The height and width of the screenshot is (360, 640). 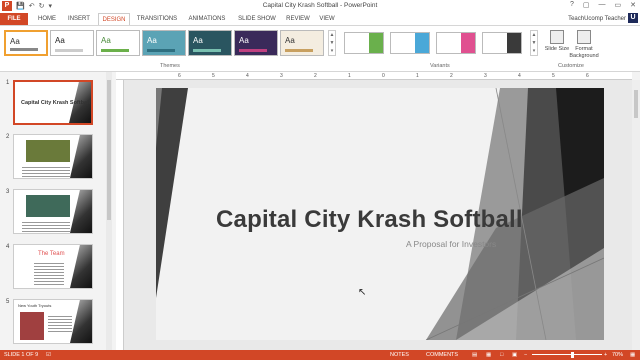 I want to click on tab-transitions: TRANSITIONS, so click(x=157, y=19).